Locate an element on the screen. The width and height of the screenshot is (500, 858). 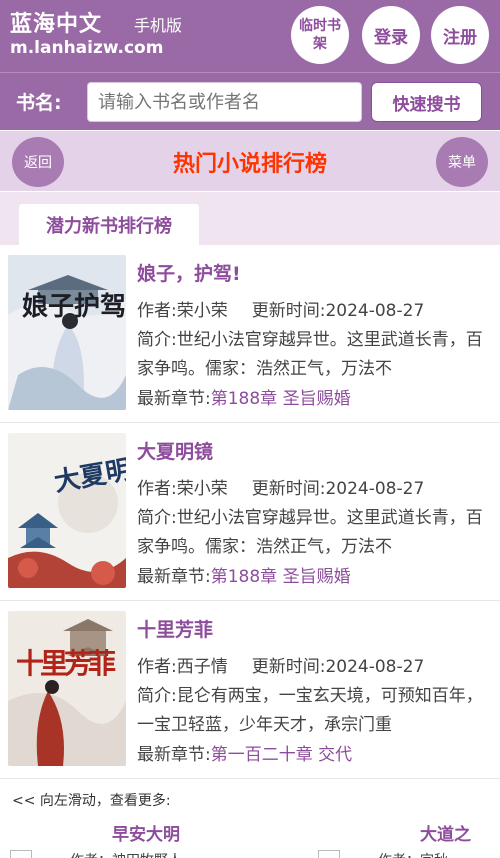
page-title: 热门小说排行榜 is located at coordinates (249, 164).